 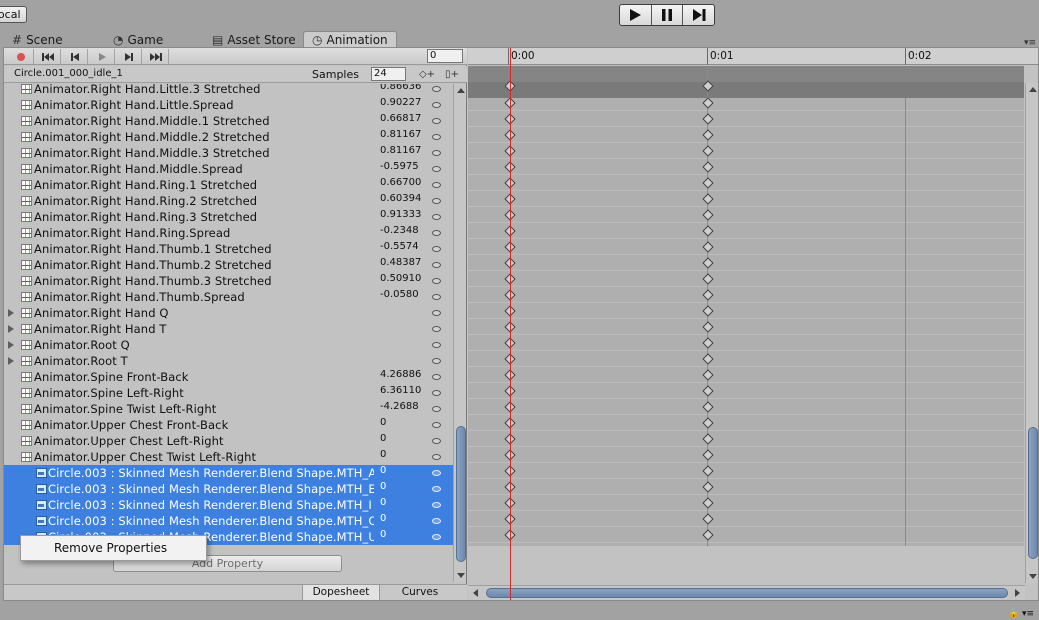 I want to click on property-value: 0.91333, so click(x=400, y=214).